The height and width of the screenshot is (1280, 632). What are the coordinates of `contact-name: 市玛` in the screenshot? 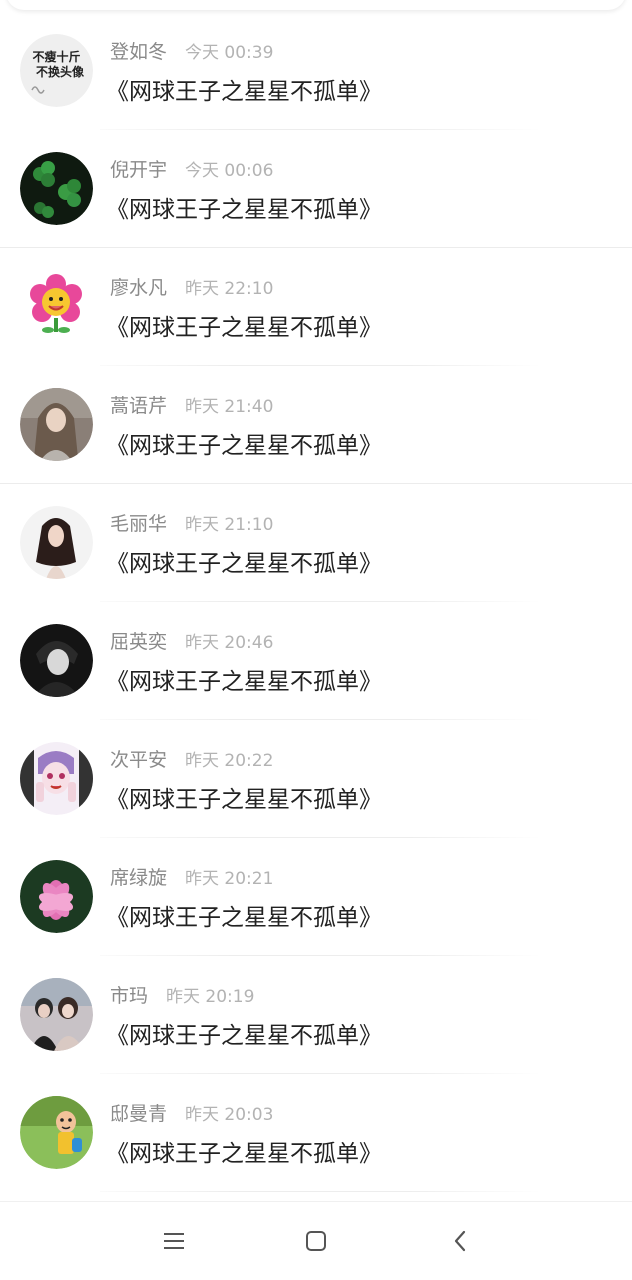 It's located at (129, 995).